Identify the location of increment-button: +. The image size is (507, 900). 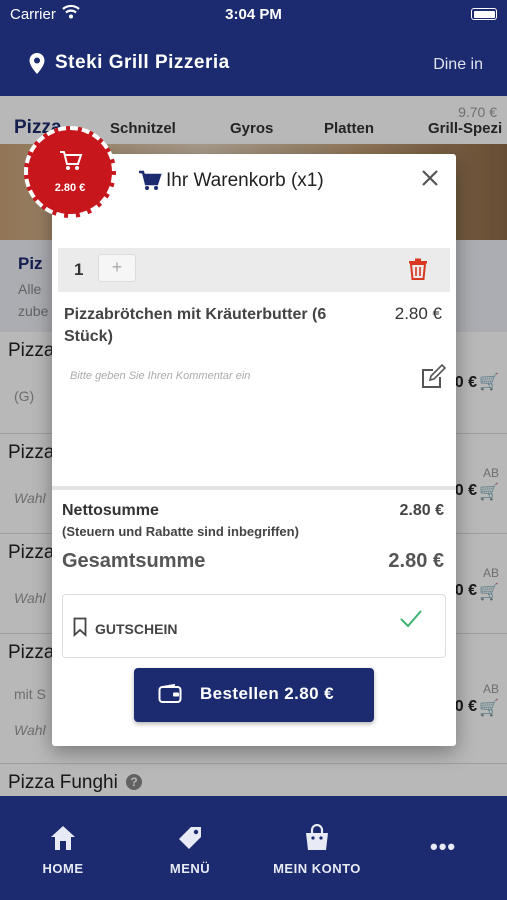
(117, 268).